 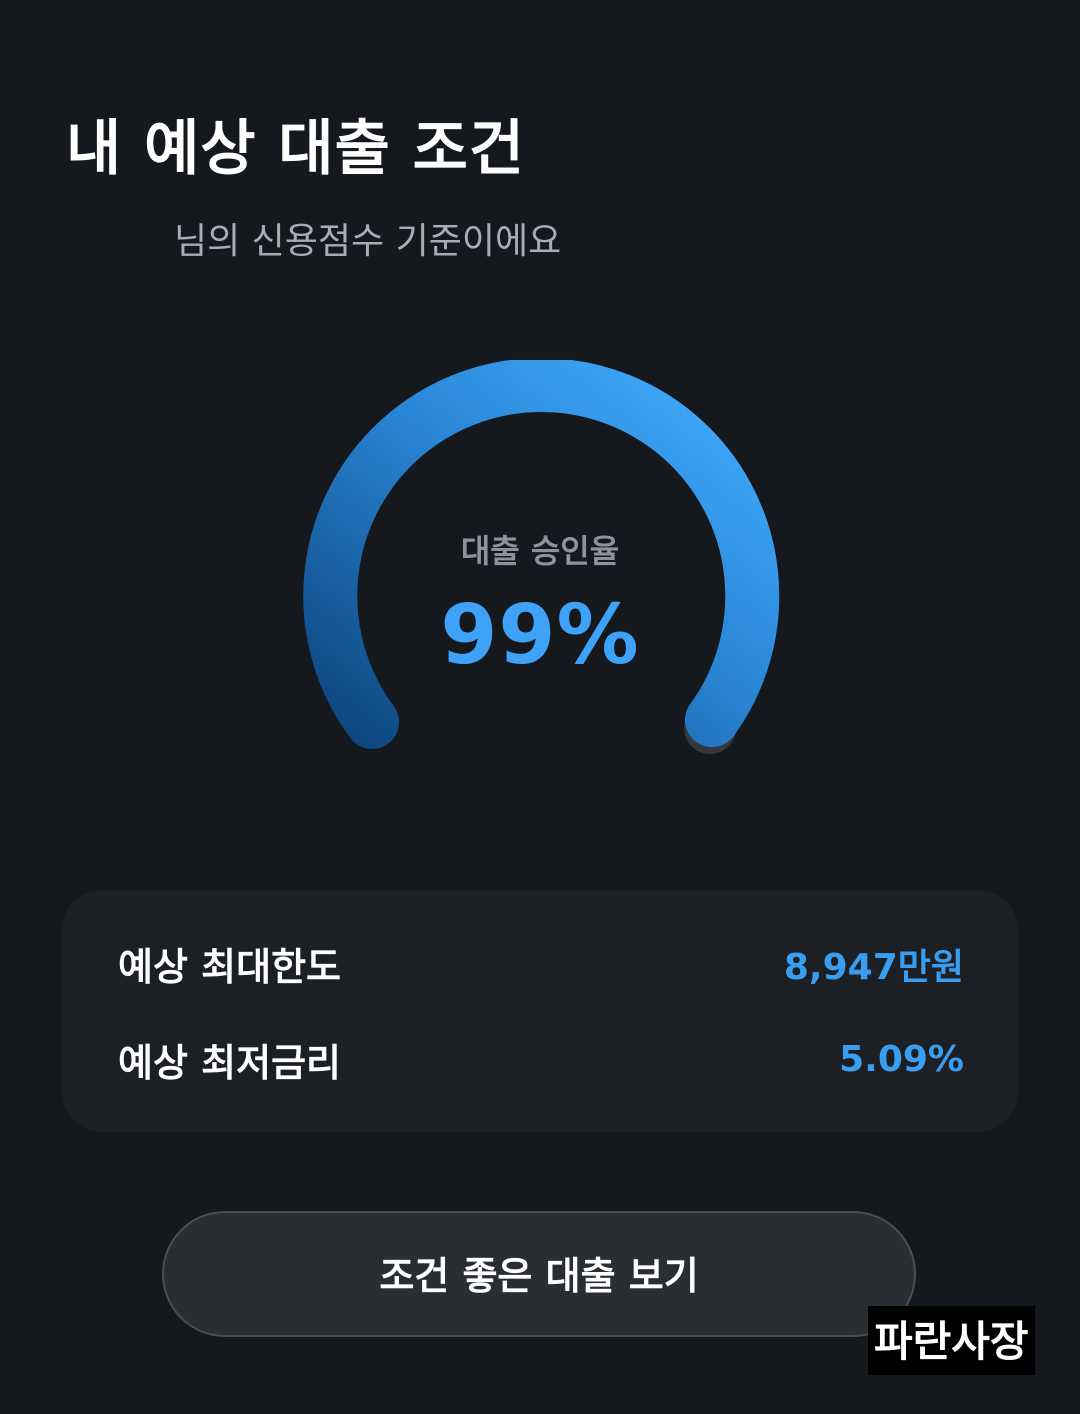 I want to click on min-rate-row: 예상 최저금리 5.09%, so click(x=541, y=1059).